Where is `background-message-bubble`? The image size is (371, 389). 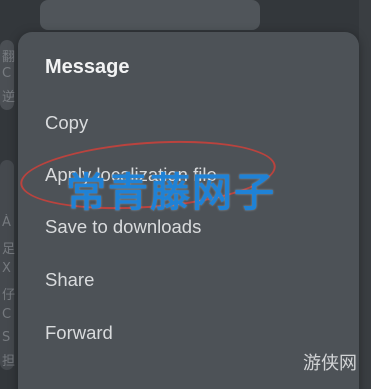 background-message-bubble is located at coordinates (150, 15).